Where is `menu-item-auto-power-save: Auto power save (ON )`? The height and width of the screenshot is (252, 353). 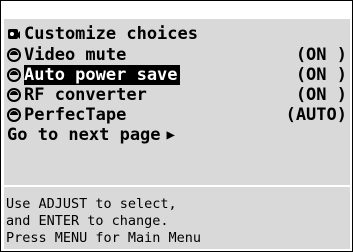 menu-item-auto-power-save: Auto power save (ON ) is located at coordinates (177, 75).